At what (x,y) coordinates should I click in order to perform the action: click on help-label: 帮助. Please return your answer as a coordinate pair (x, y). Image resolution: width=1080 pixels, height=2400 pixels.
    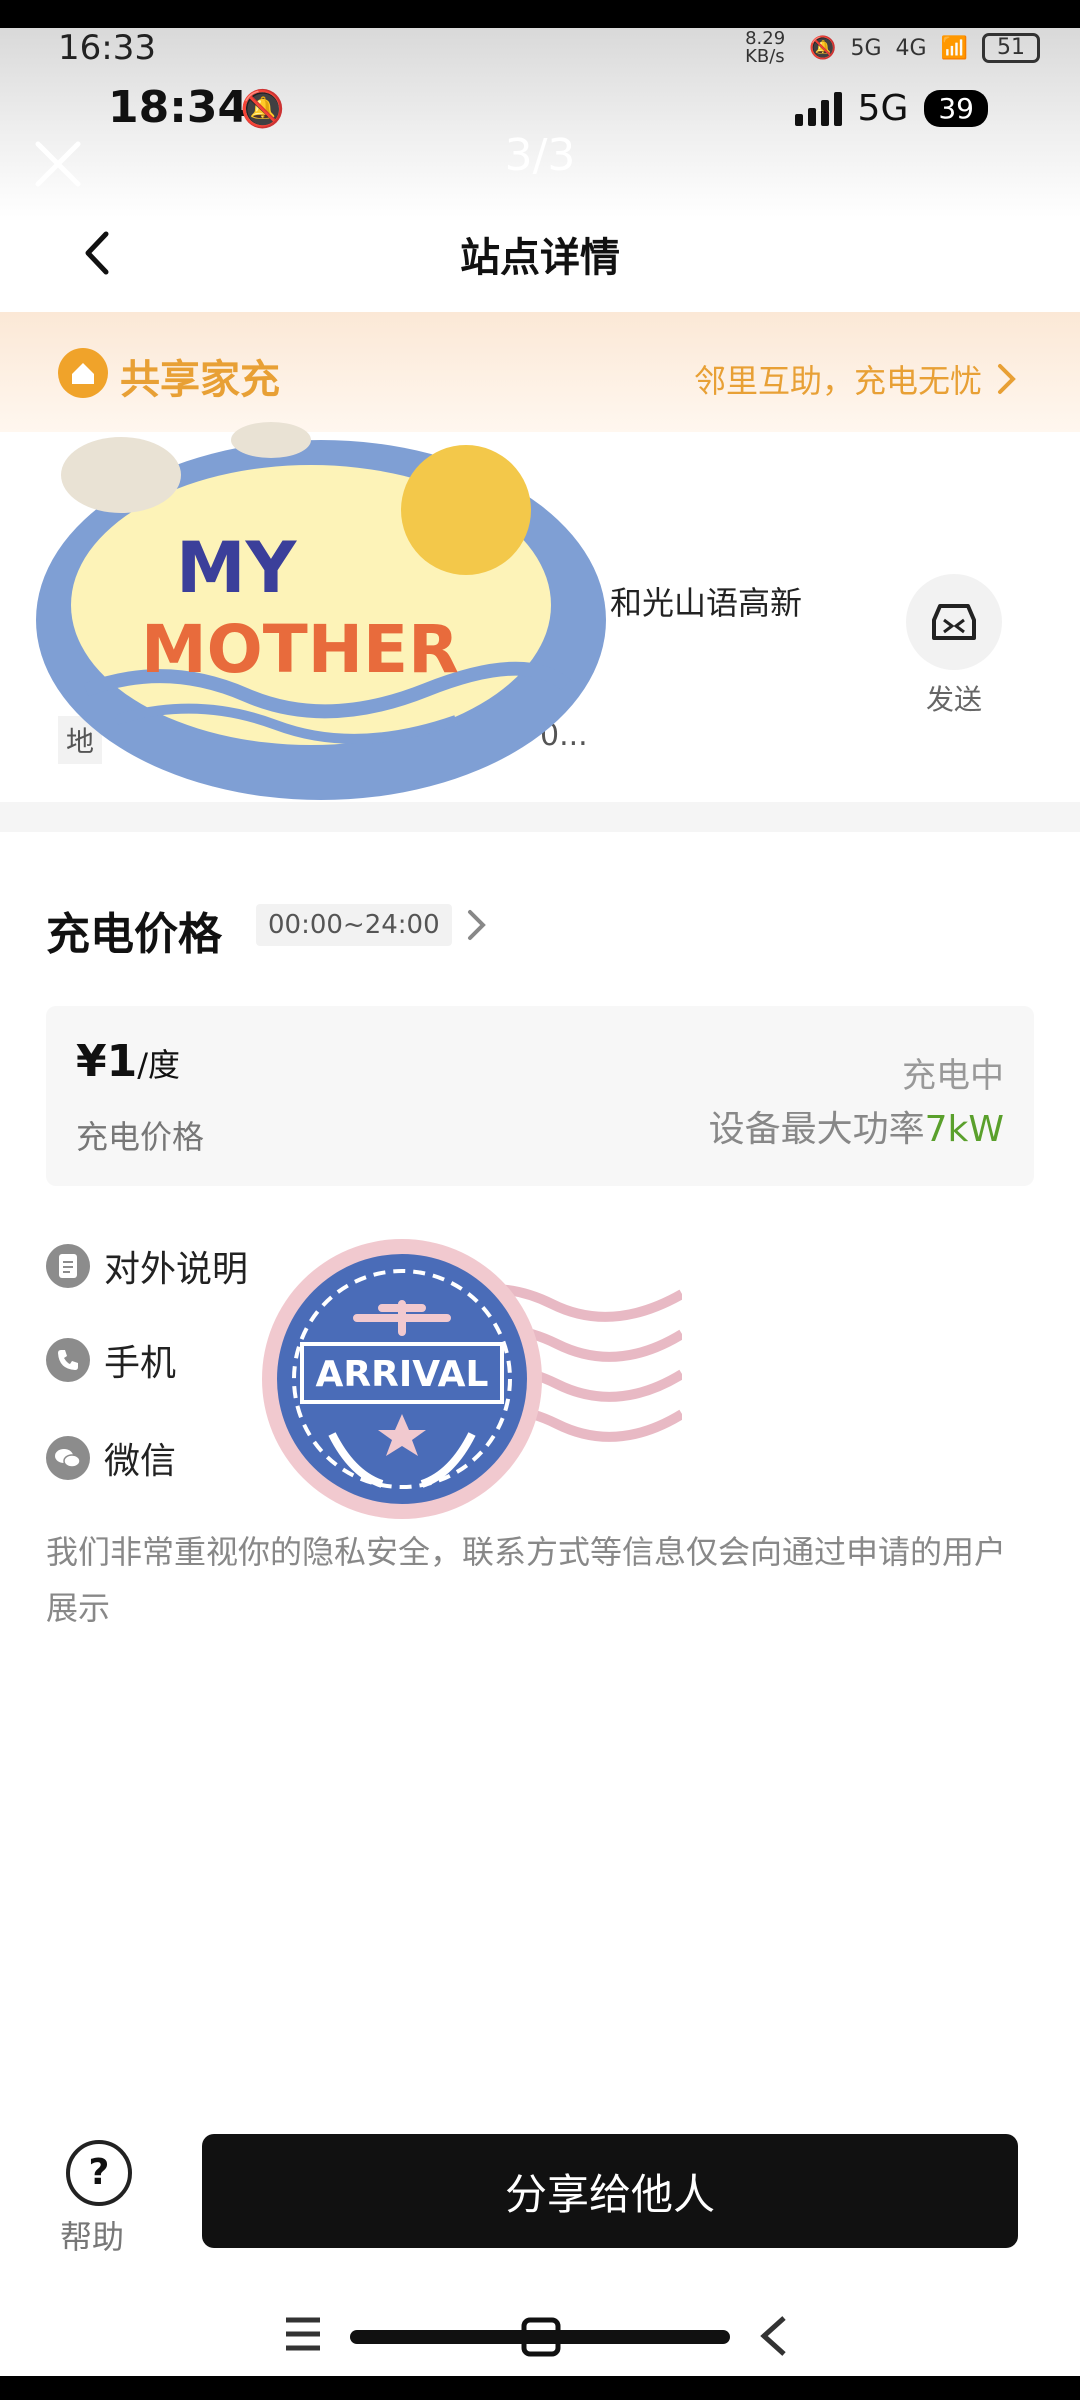
    Looking at the image, I should click on (92, 2235).